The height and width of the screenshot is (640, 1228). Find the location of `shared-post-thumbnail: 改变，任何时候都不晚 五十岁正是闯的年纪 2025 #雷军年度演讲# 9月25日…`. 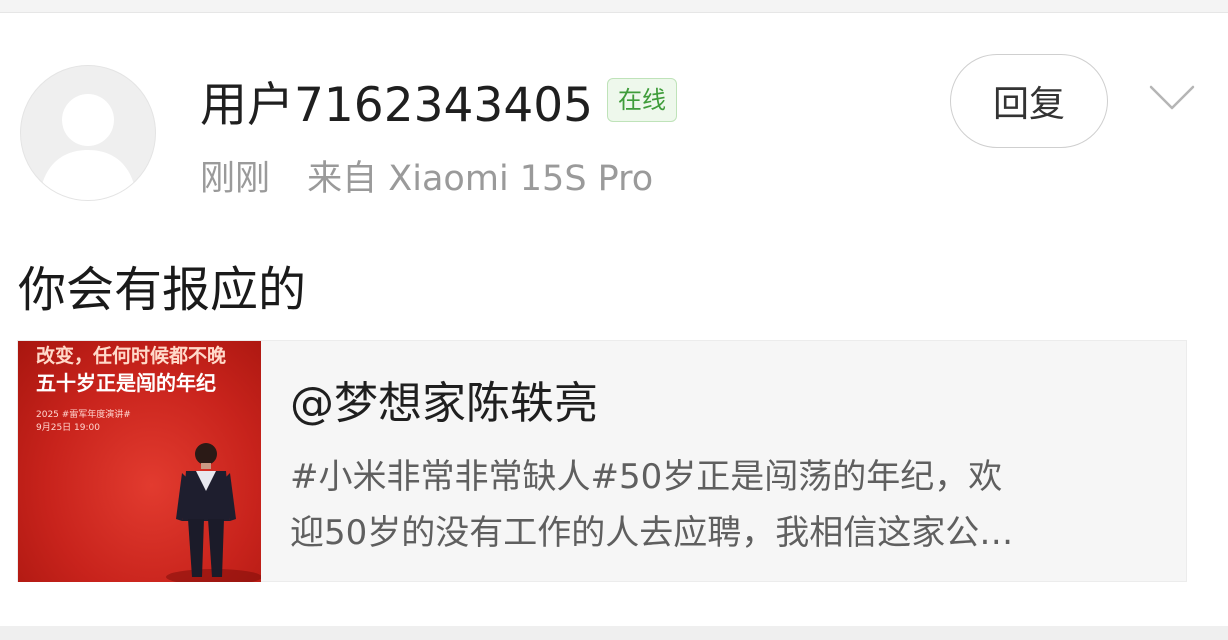

shared-post-thumbnail: 改变，任何时候都不晚 五十岁正是闯的年纪 2025 #雷军年度演讲# 9月25日… is located at coordinates (139, 461).